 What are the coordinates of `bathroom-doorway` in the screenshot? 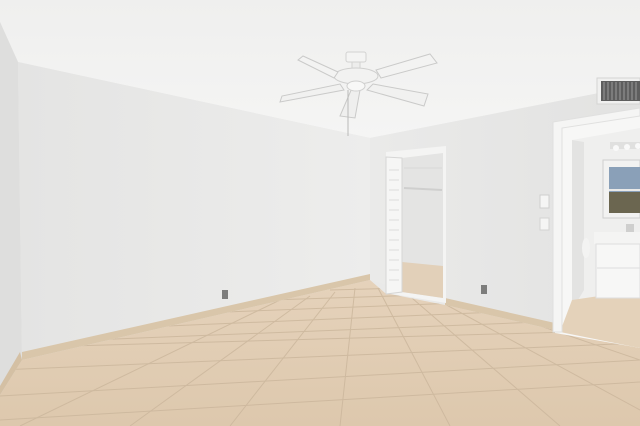 It's located at (597, 230).